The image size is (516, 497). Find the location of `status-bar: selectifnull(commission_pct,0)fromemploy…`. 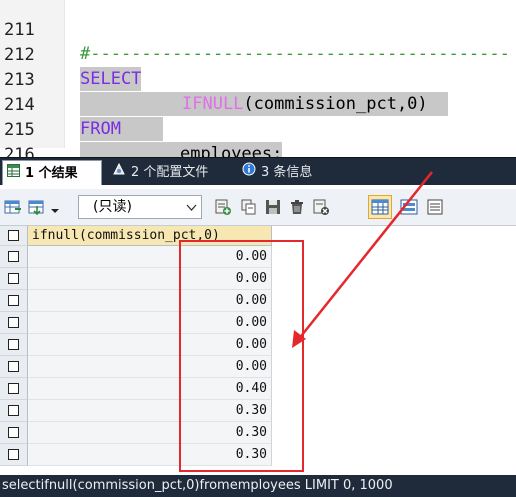

status-bar: selectifnull(commission_pct,0)fromemploy… is located at coordinates (258, 486).